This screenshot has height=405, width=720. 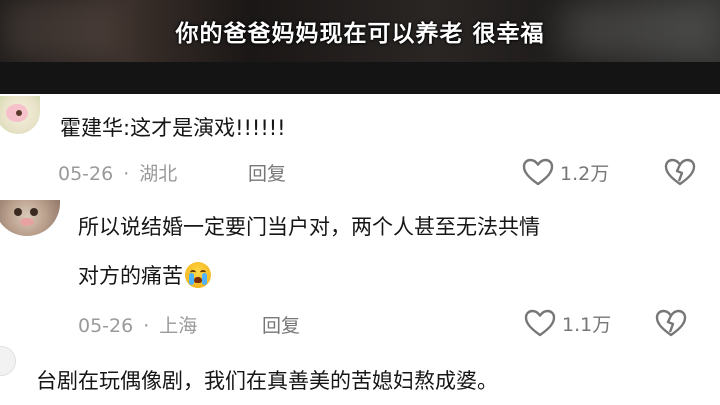 I want to click on comment-text-line-1: 所以说结婚一定要门当户对，两个人甚至无法共情, so click(x=309, y=227).